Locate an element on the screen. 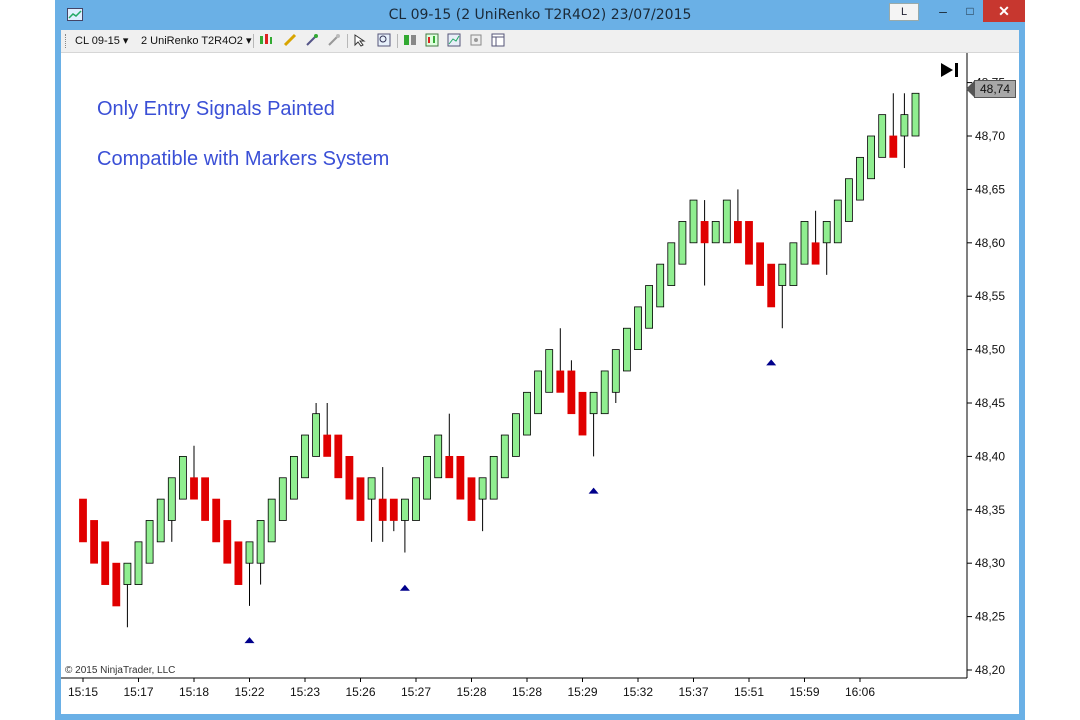  scroll-to-end-icon is located at coordinates (950, 72).